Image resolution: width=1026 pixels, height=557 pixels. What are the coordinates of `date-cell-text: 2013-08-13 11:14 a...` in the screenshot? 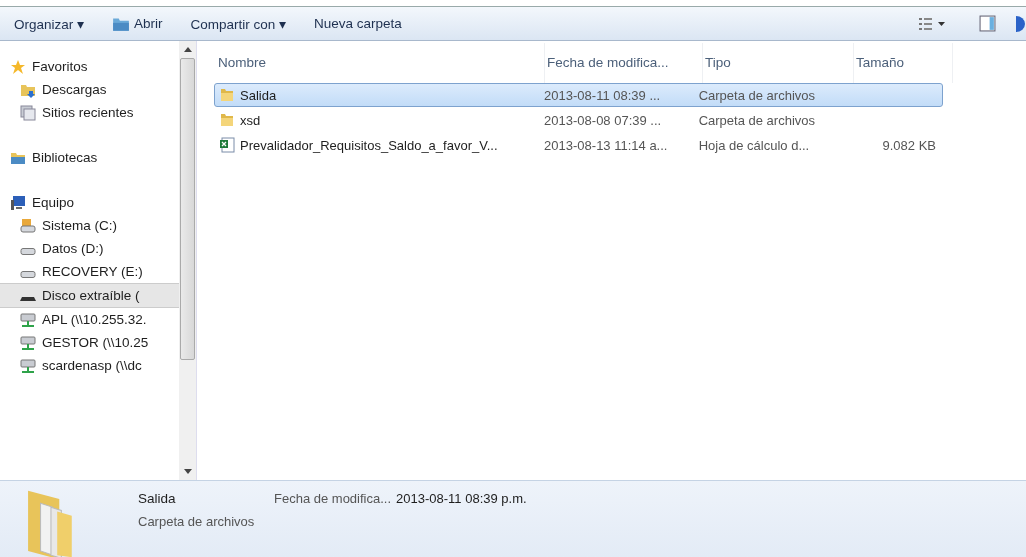 It's located at (606, 145).